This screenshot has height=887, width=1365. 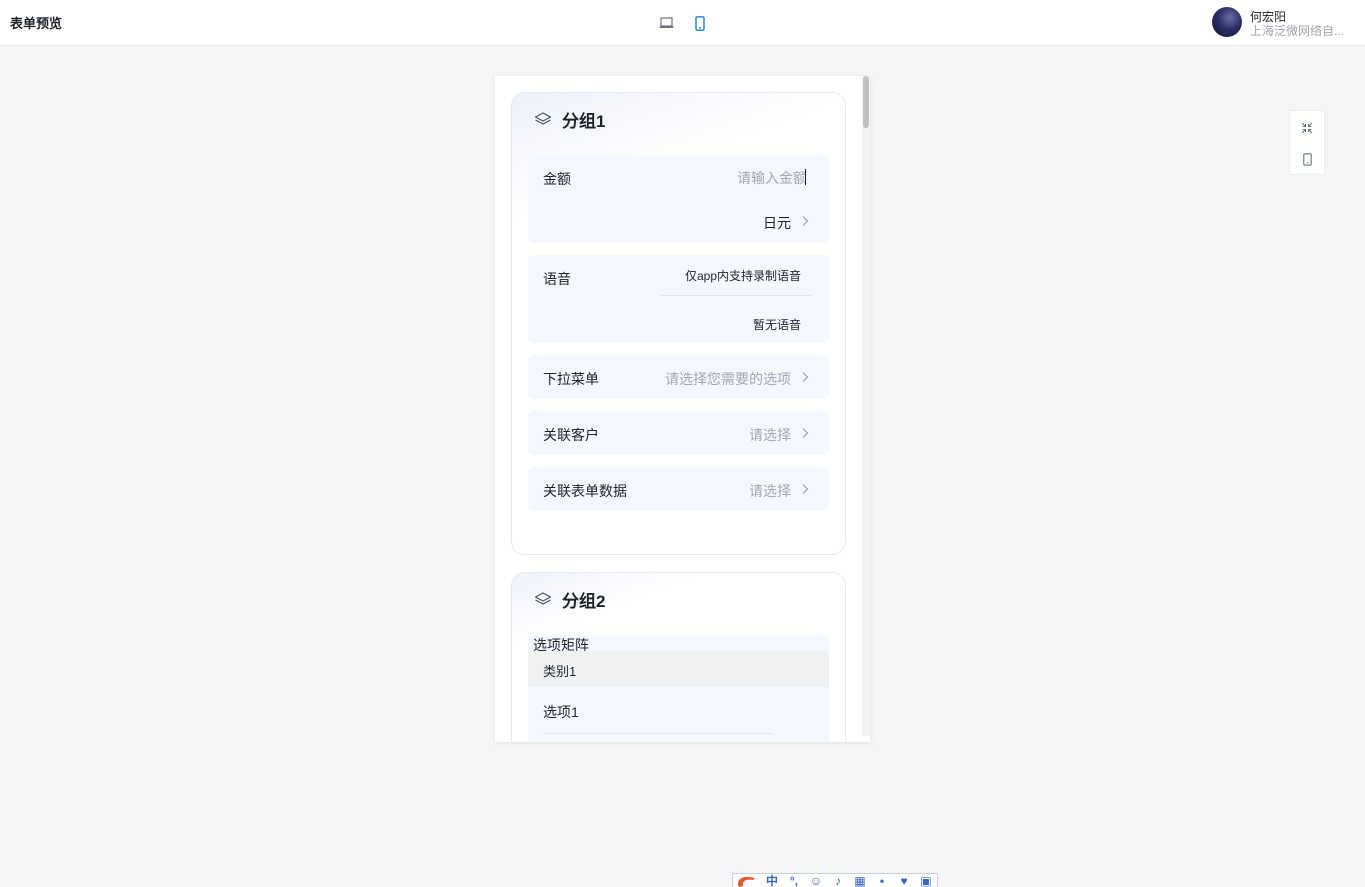 I want to click on related-customer-field: 关联客户 请选择, so click(x=678, y=433).